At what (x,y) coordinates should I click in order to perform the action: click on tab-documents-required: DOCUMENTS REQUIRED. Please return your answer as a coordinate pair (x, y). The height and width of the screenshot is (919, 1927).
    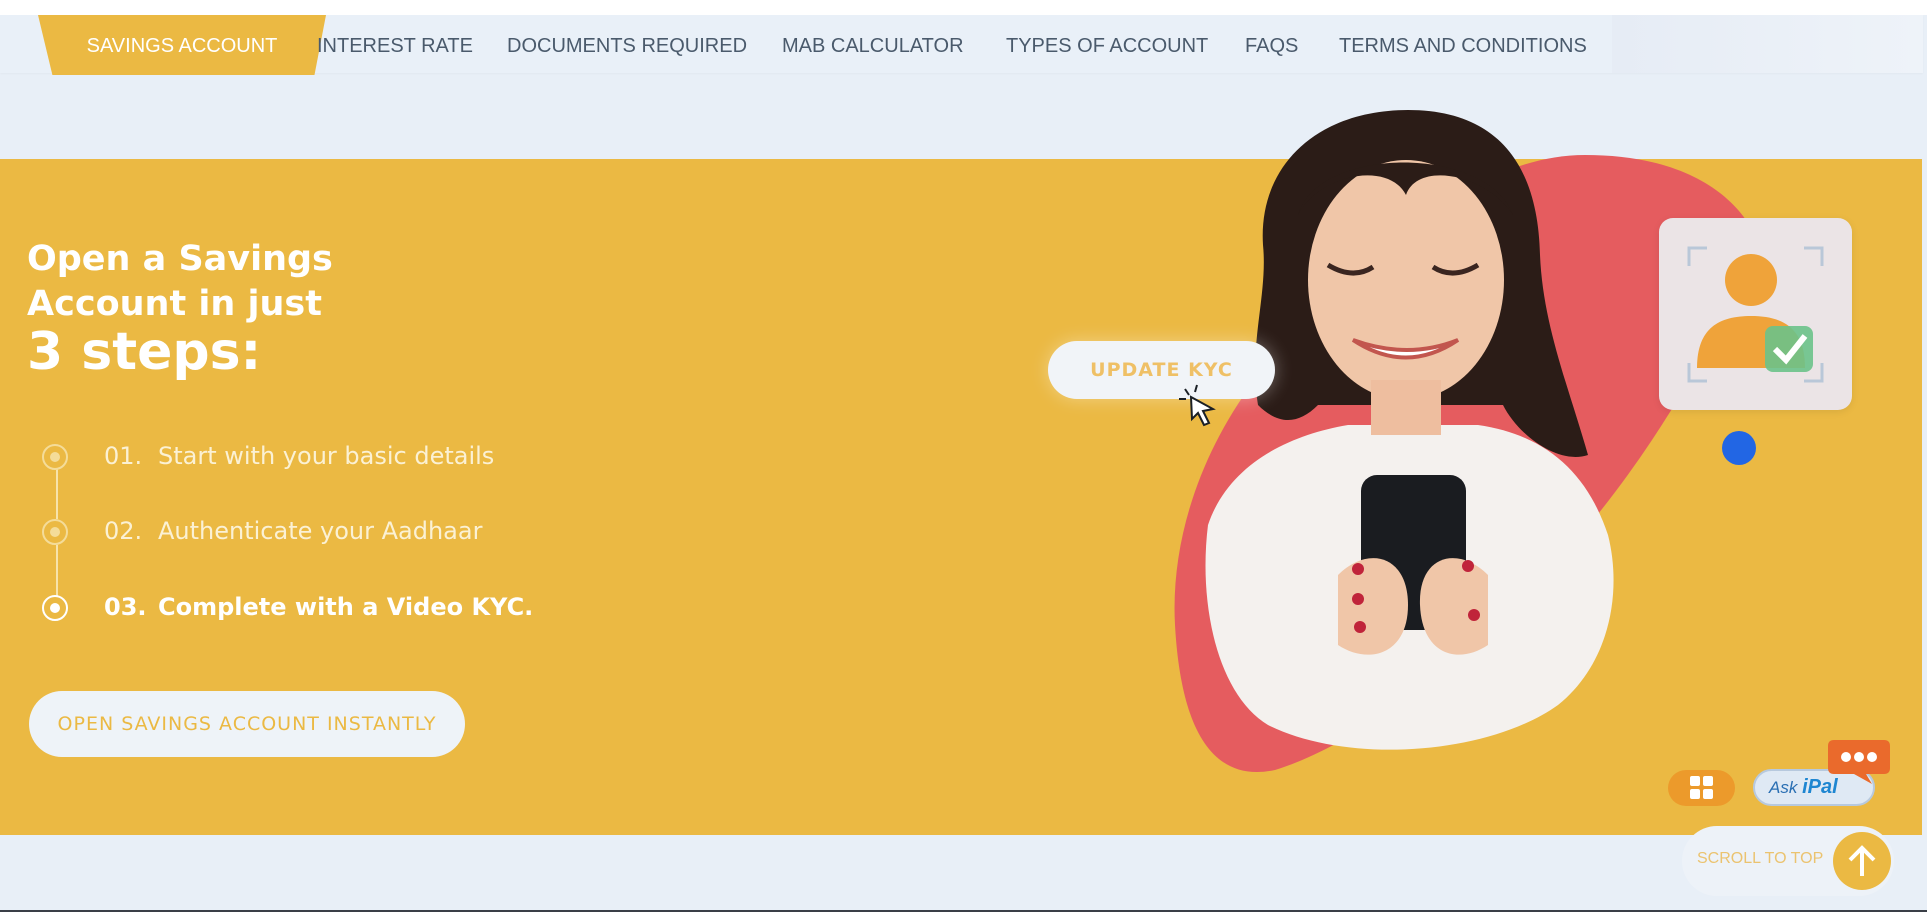
    Looking at the image, I should click on (627, 44).